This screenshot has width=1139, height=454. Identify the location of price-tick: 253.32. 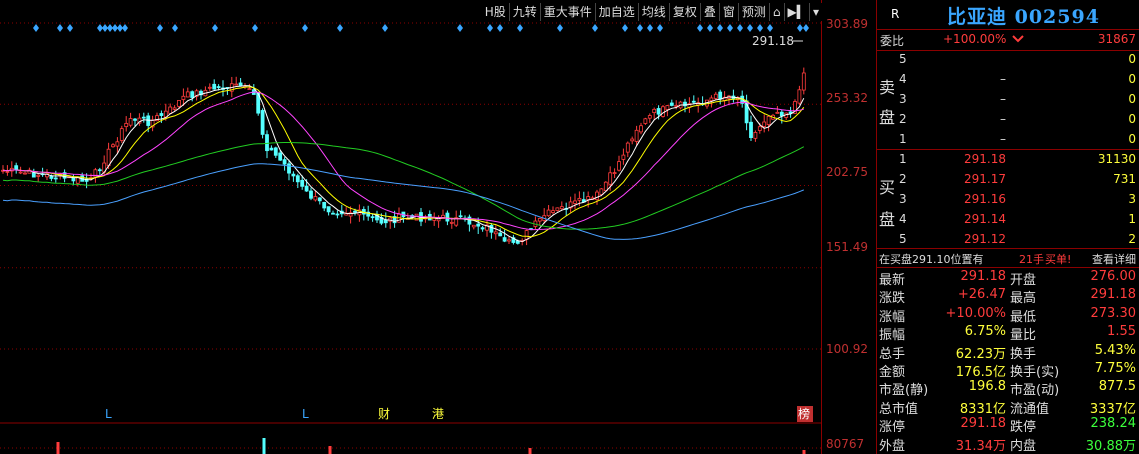
(847, 98).